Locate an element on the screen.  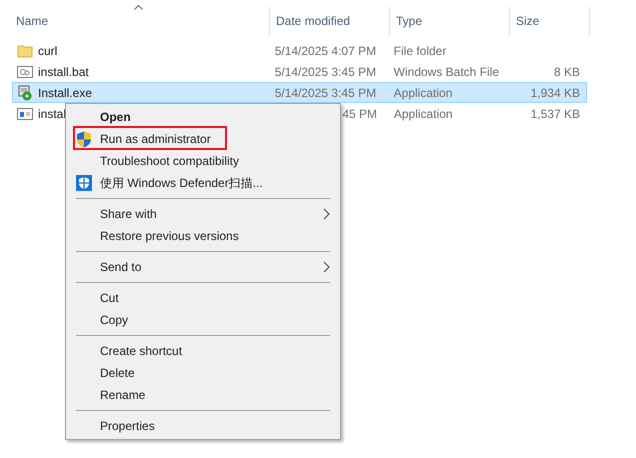
type-cell: File folder is located at coordinates (420, 51).